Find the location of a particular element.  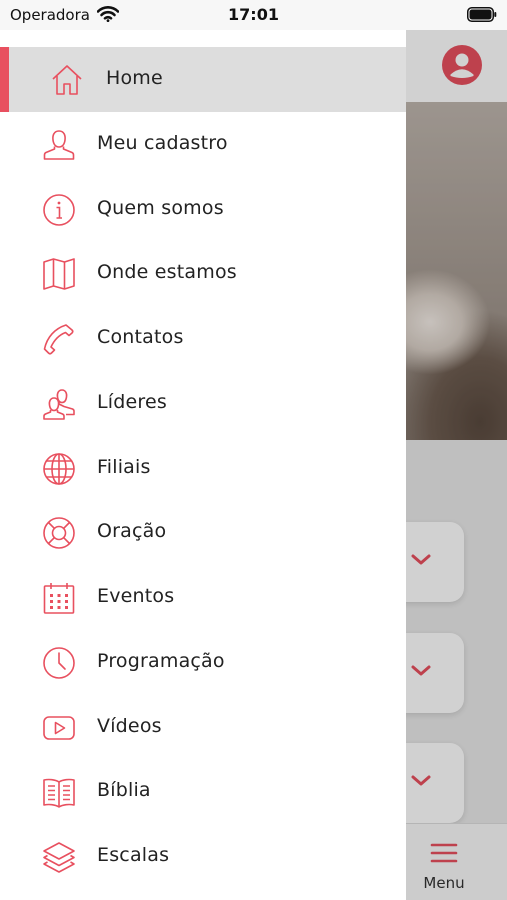

layers-icon is located at coordinates (59, 857).